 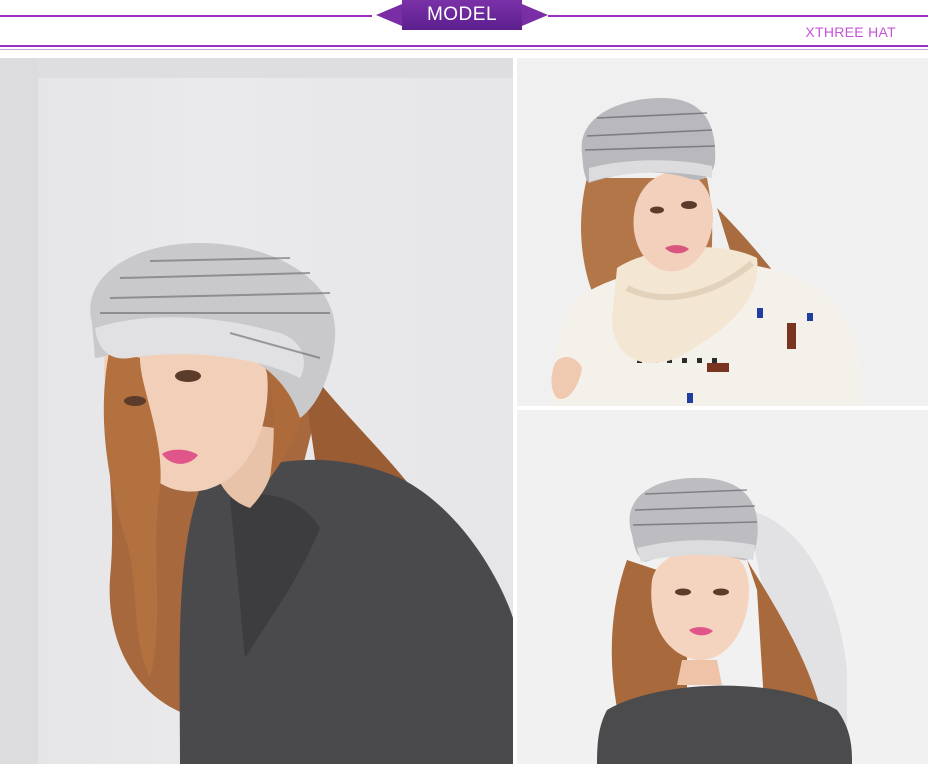 I want to click on section-header: MODEL XTHREE HAT, so click(x=464, y=26).